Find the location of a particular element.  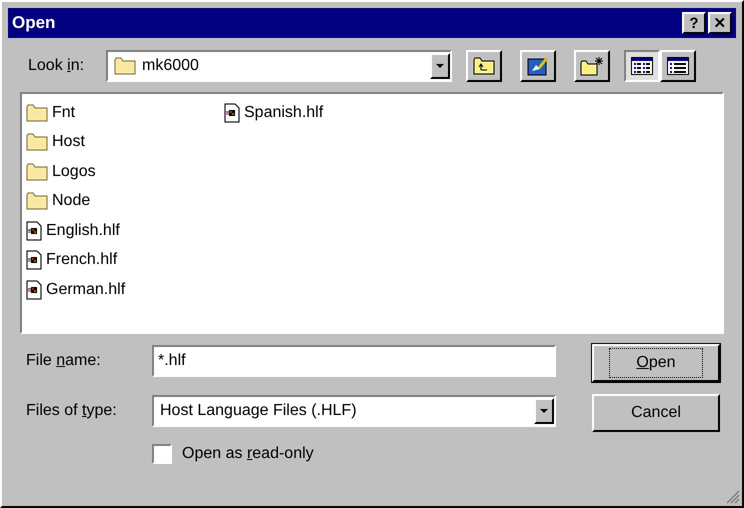

help-button: ? is located at coordinates (694, 23).